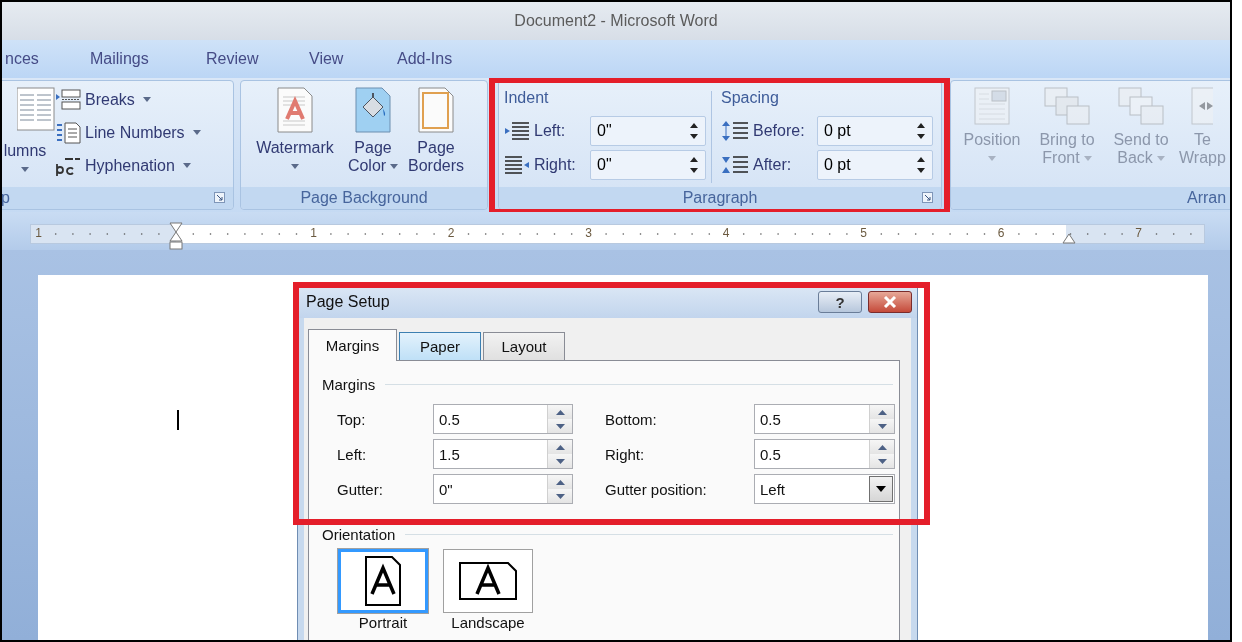  I want to click on watermark-icon, so click(295, 110).